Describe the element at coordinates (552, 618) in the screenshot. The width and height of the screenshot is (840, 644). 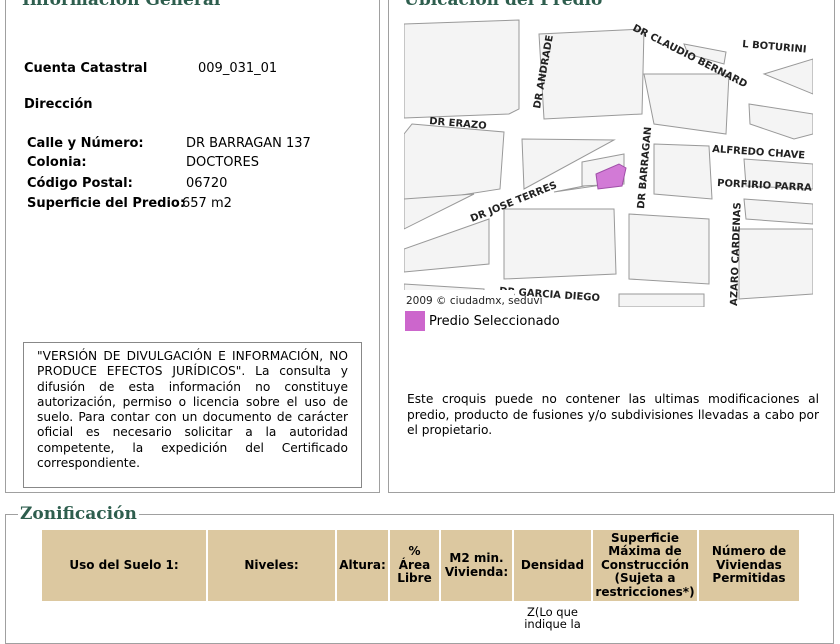
I see `table-cell: Z(Lo que indique la` at that location.